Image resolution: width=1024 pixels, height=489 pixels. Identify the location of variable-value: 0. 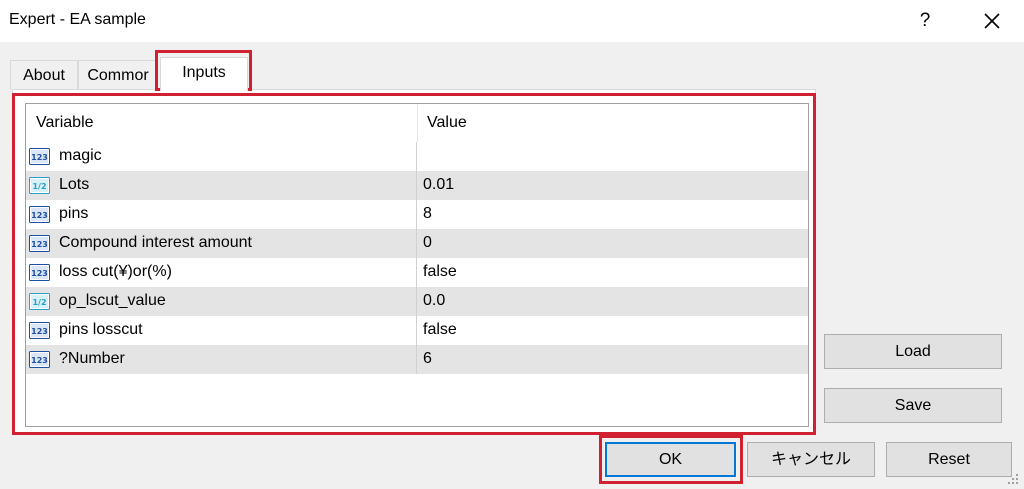
(427, 242).